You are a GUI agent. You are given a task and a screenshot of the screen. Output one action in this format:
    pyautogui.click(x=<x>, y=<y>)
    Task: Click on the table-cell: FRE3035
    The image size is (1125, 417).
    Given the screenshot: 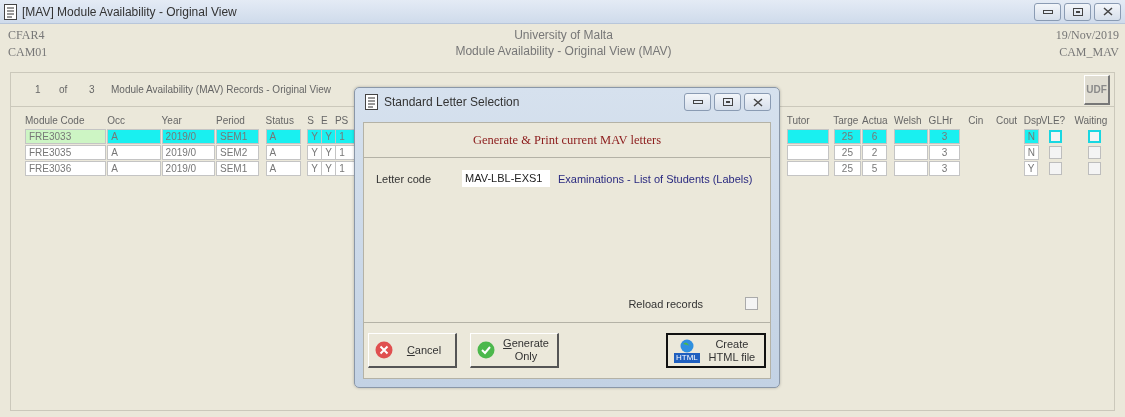 What is the action you would take?
    pyautogui.click(x=66, y=152)
    